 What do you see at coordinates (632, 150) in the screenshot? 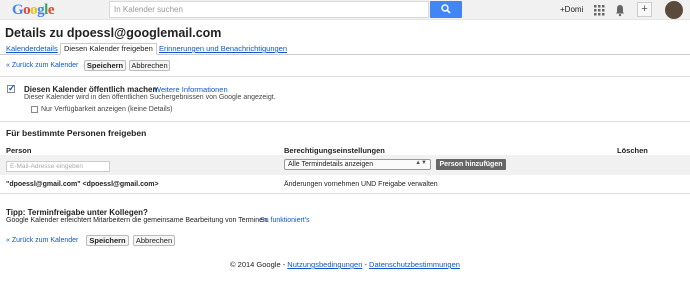
I see `column-delete: Löschen` at bounding box center [632, 150].